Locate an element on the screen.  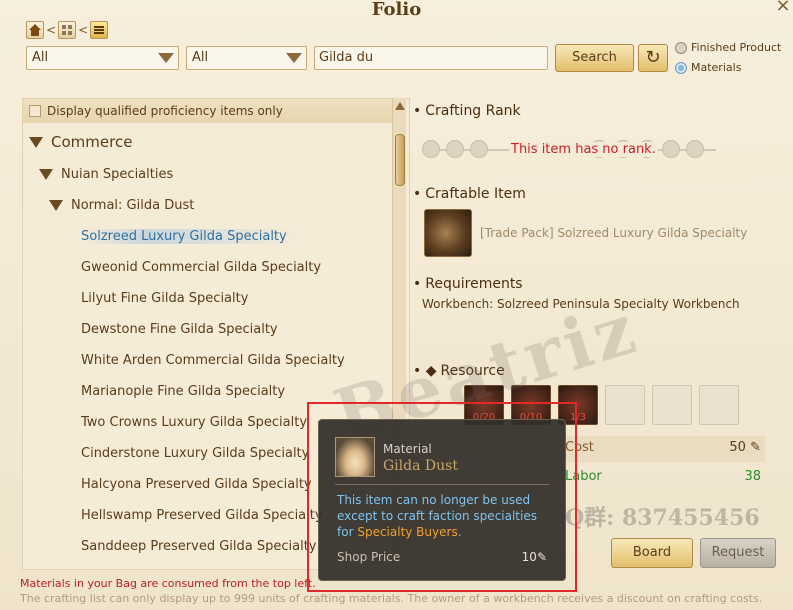
resource-section-title: • ◆ Resource is located at coordinates (459, 371).